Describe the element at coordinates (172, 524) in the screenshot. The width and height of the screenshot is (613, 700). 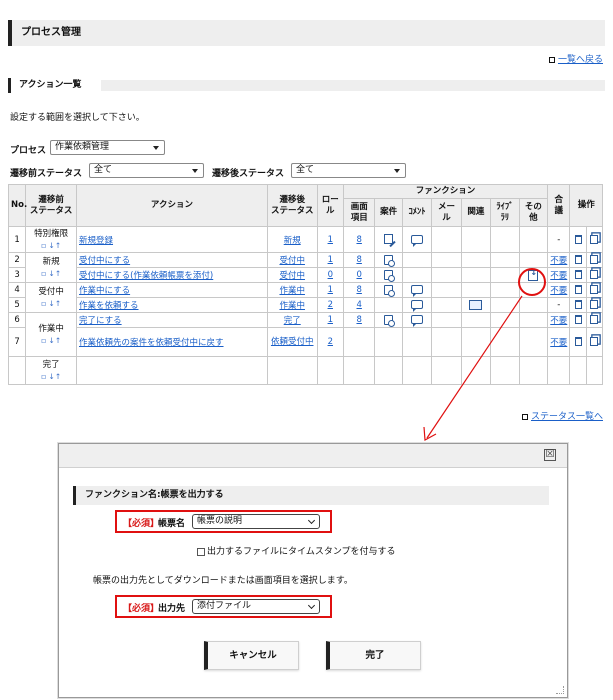
I see `form-name-label: 帳票名` at that location.